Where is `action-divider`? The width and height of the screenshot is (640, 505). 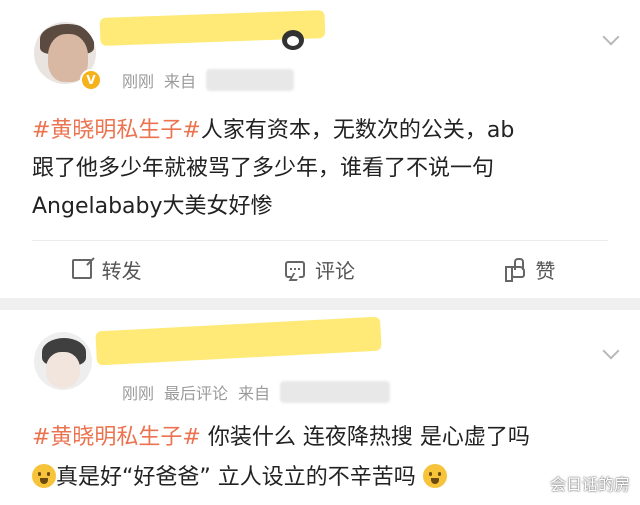 action-divider is located at coordinates (320, 240).